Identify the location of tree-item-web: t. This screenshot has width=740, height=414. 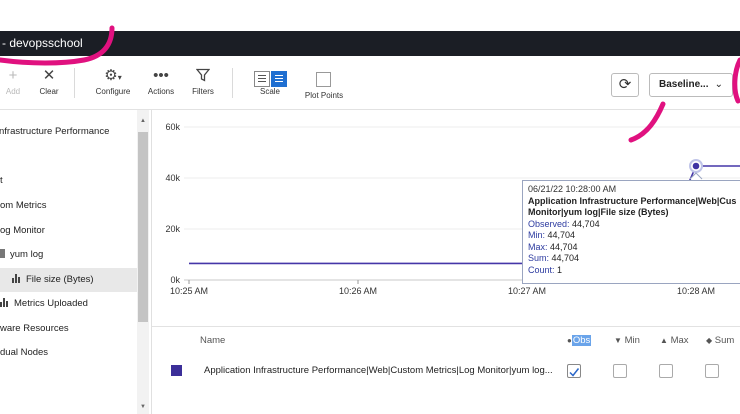
(68, 181).